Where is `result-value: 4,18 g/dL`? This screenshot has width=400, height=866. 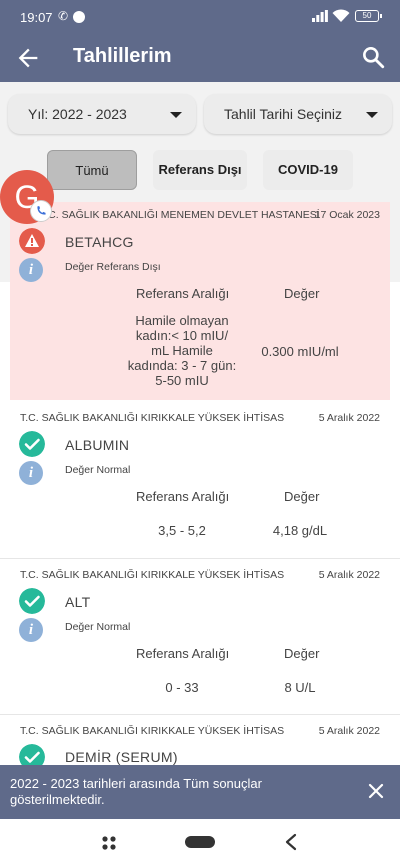
result-value: 4,18 g/dL is located at coordinates (300, 530).